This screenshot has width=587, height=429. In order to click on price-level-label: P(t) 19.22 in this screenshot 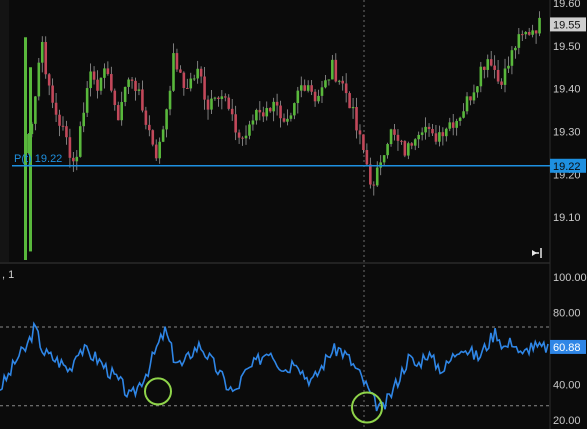, I will do `click(38, 159)`.